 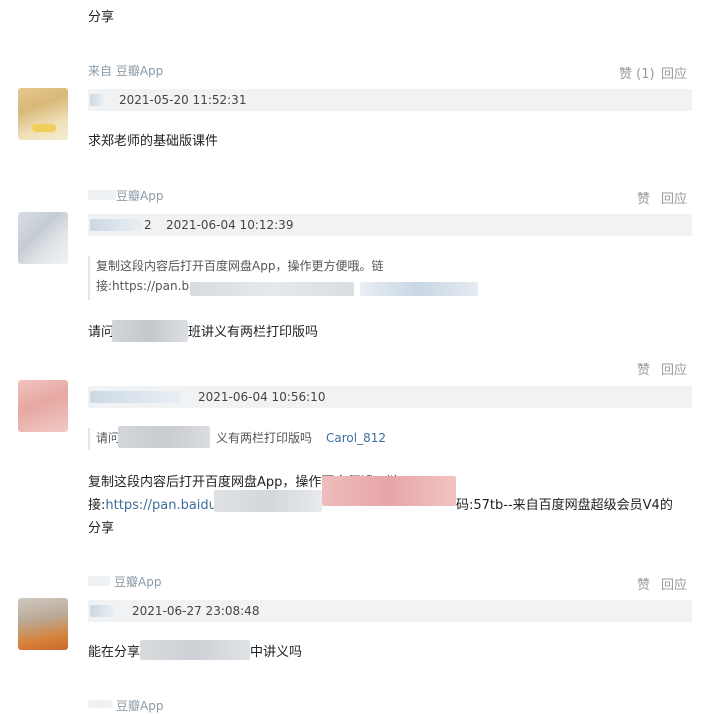 What do you see at coordinates (148, 225) in the screenshot?
I see `username-suffix: 2` at bounding box center [148, 225].